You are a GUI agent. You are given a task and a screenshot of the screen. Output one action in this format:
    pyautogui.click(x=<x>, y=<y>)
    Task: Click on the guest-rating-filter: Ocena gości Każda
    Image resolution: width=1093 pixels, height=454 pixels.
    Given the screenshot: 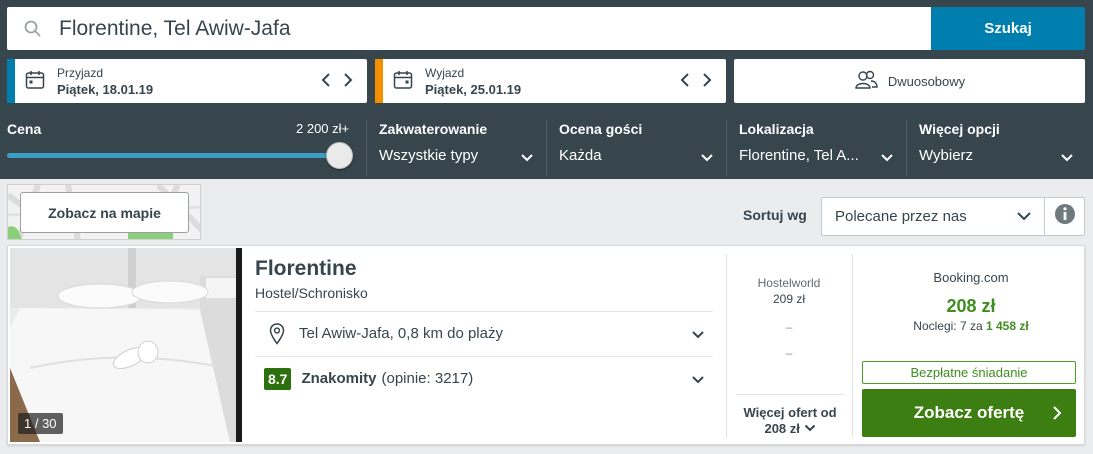 What is the action you would take?
    pyautogui.click(x=639, y=144)
    